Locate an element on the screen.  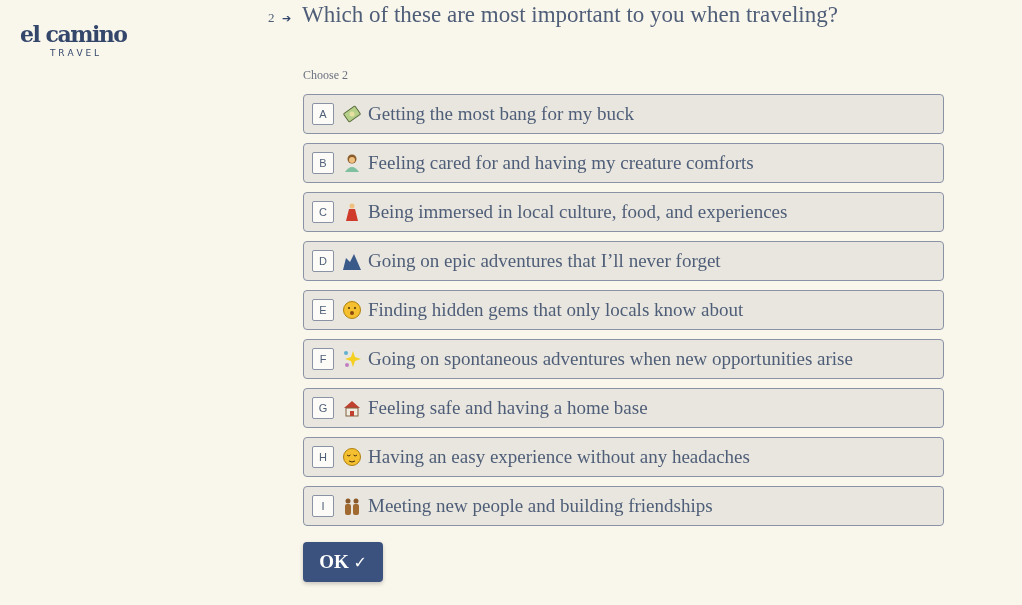
key-hint: C is located at coordinates (323, 212).